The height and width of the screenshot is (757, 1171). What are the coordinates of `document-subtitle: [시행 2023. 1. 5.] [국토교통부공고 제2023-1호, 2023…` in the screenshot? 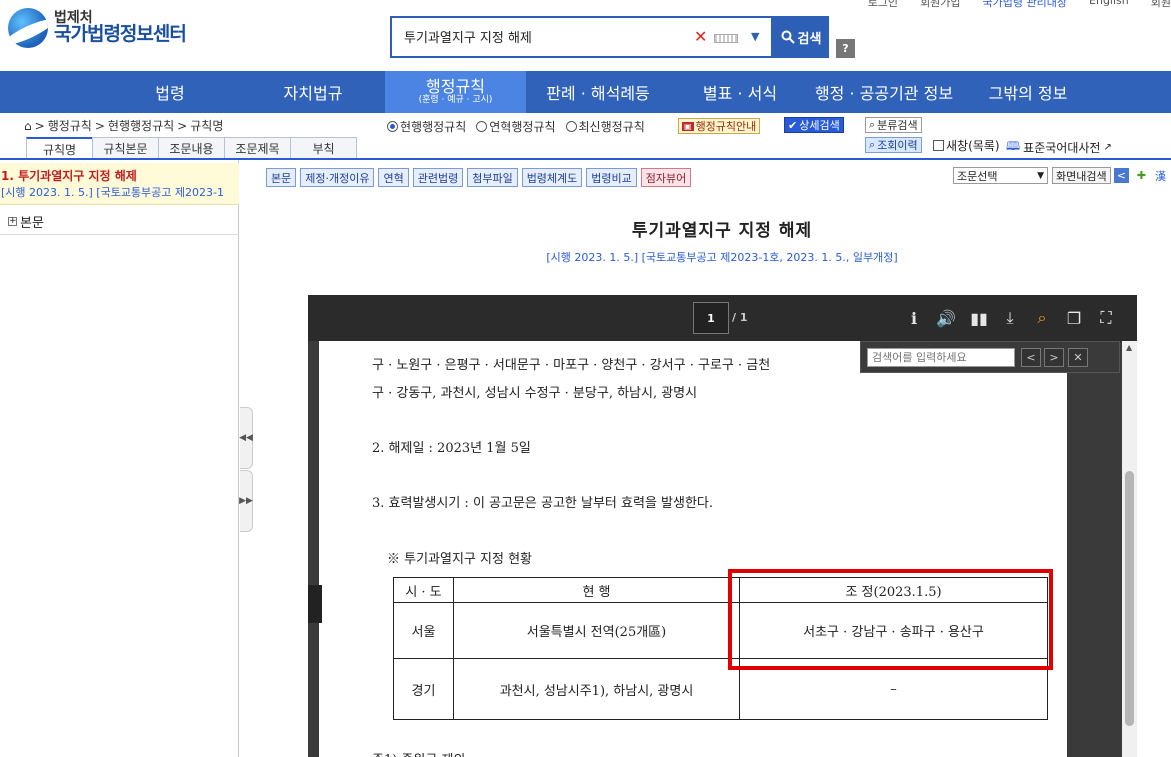 It's located at (722, 257).